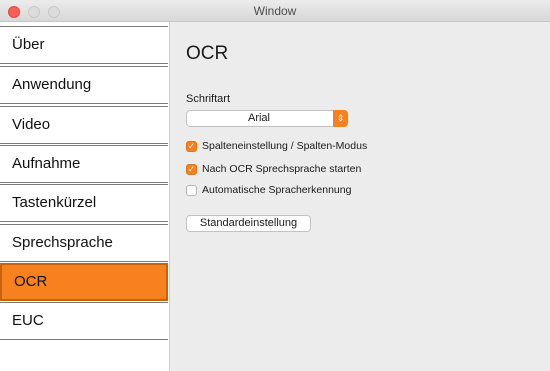 The height and width of the screenshot is (371, 550). Describe the element at coordinates (84, 45) in the screenshot. I see `sidebar-item-uber: Über` at that location.